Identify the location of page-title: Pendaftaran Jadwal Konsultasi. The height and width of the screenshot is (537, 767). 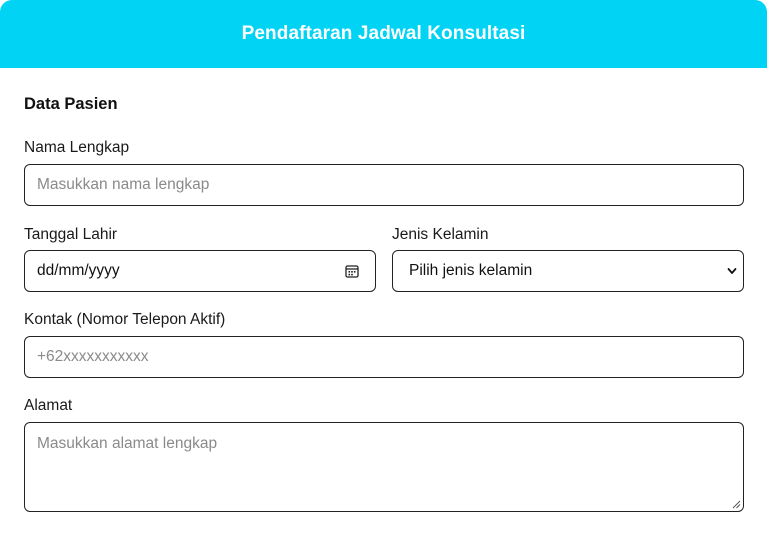
(383, 33).